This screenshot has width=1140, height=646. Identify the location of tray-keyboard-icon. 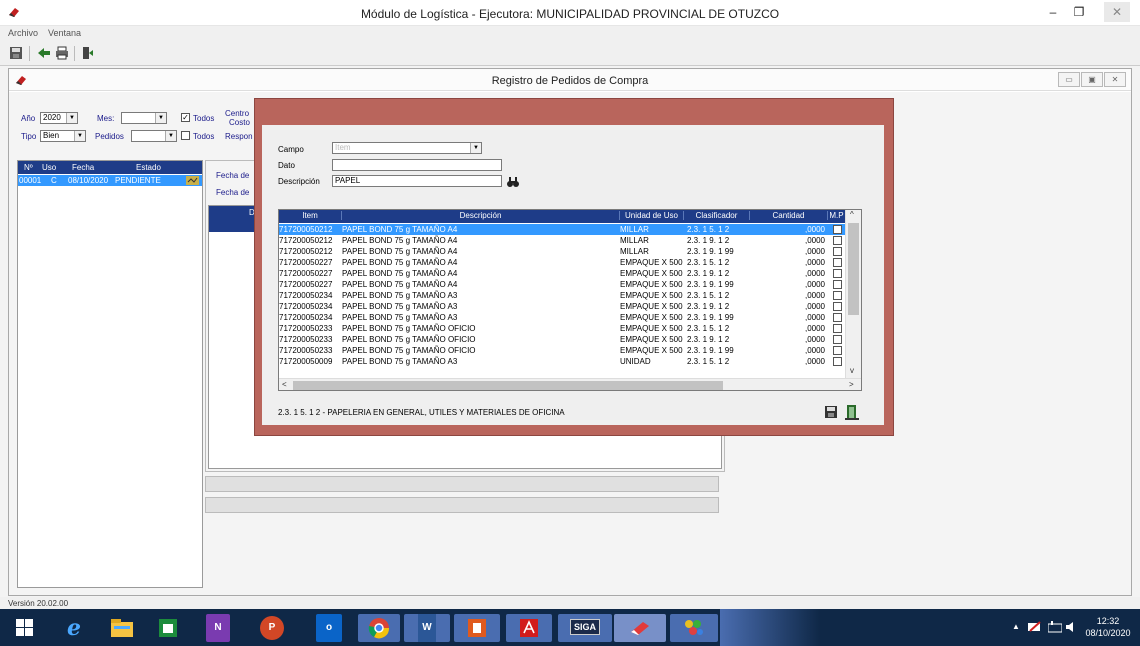
(1055, 627).